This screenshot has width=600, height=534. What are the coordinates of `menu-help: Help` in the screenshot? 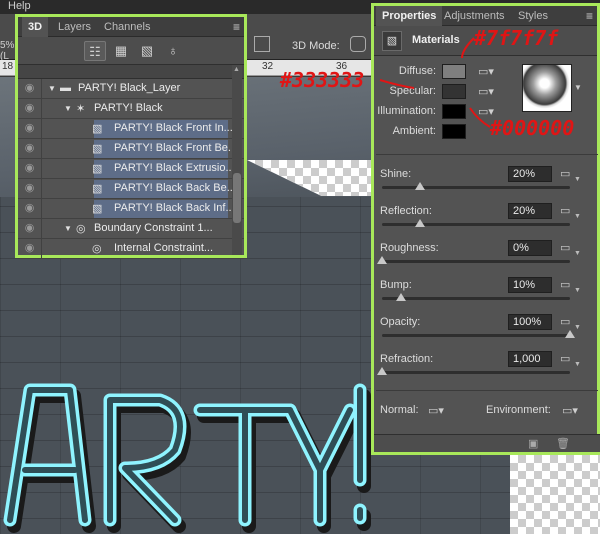 It's located at (19, 6).